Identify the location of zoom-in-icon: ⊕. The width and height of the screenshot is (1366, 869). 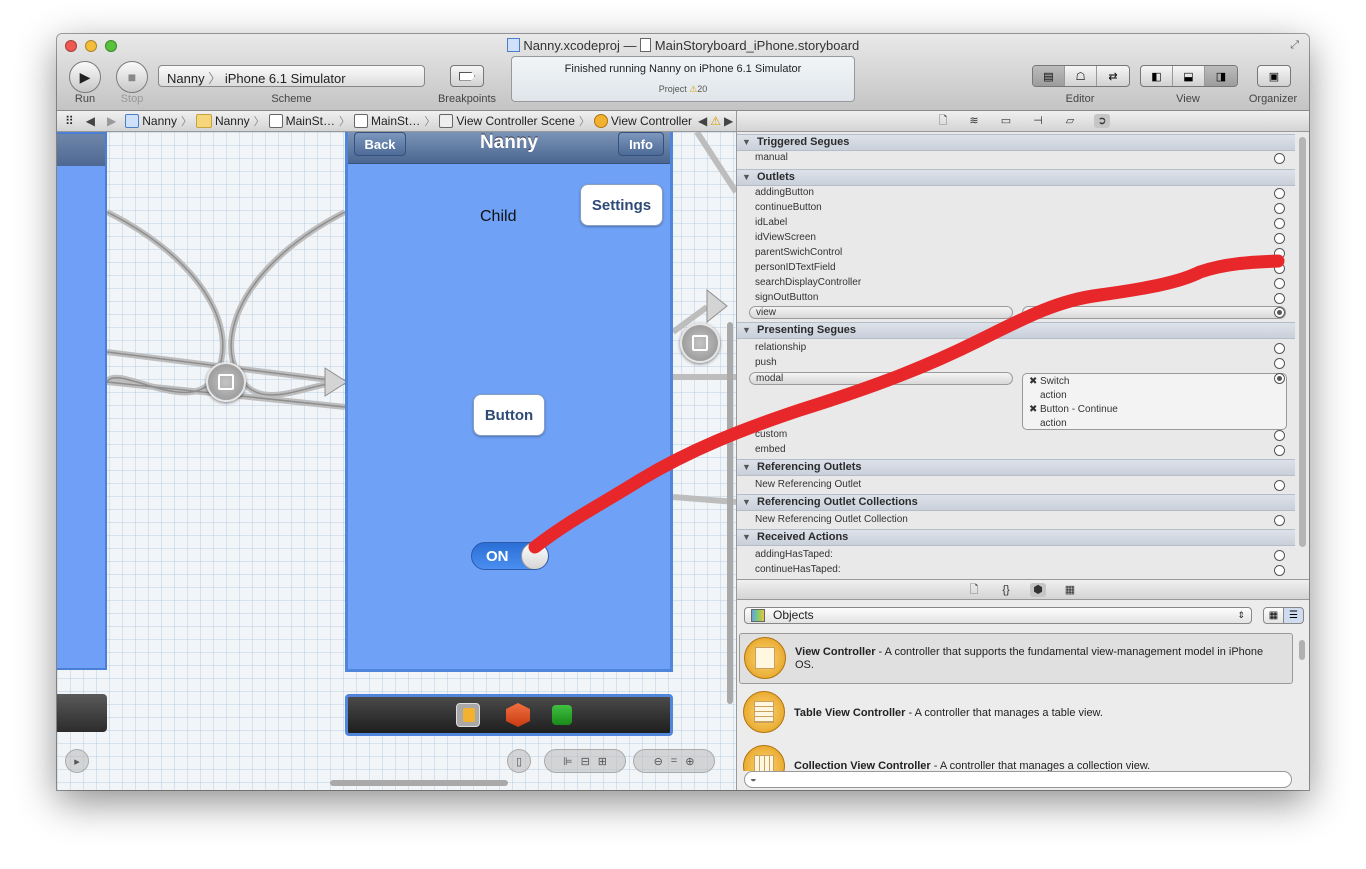
(689, 761).